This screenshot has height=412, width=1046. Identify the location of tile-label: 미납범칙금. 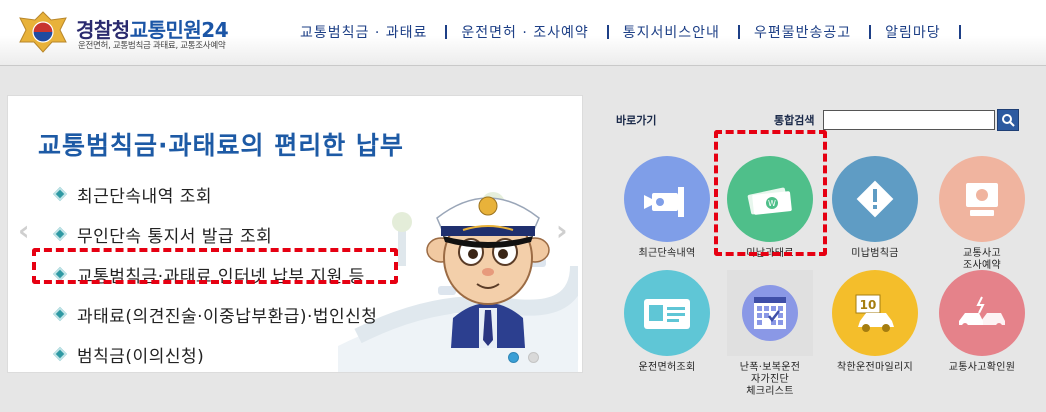
(875, 253).